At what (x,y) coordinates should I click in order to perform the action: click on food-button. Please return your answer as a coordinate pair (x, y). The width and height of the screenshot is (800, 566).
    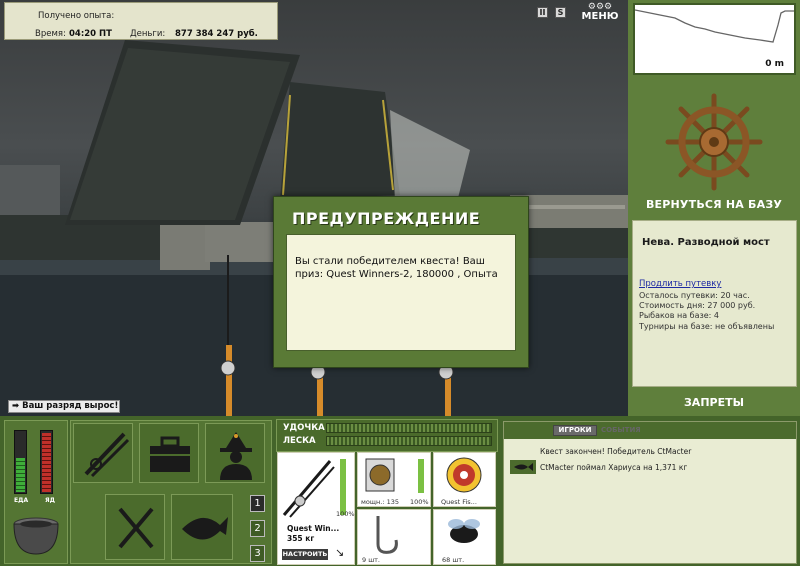
    Looking at the image, I should click on (135, 527).